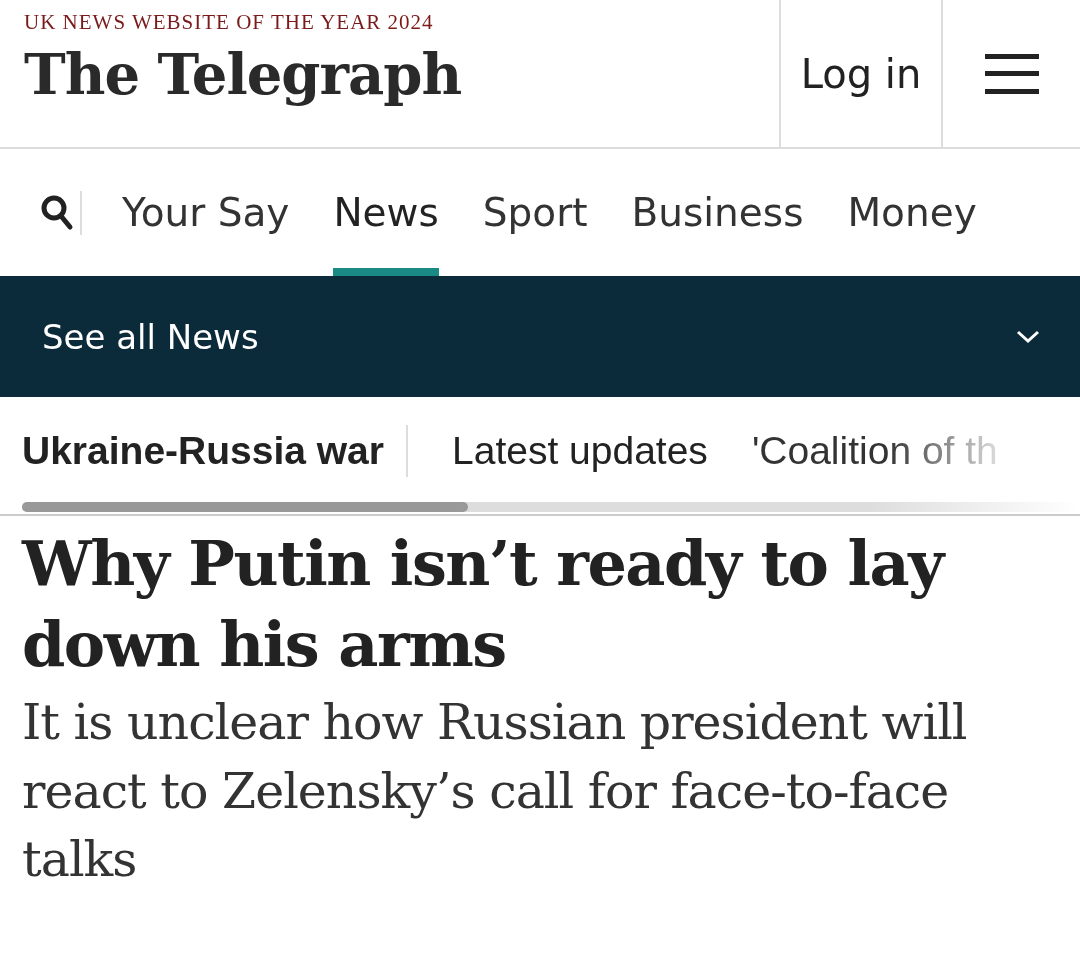 Image resolution: width=1080 pixels, height=963 pixels. Describe the element at coordinates (1028, 336) in the screenshot. I see `chevron-icon` at that location.